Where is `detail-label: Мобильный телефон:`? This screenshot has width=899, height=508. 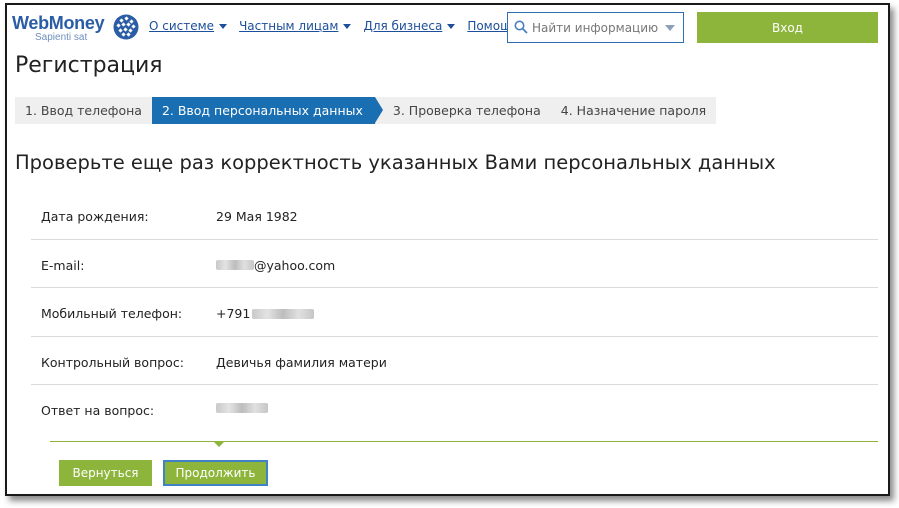 detail-label: Мобильный телефон: is located at coordinates (112, 313).